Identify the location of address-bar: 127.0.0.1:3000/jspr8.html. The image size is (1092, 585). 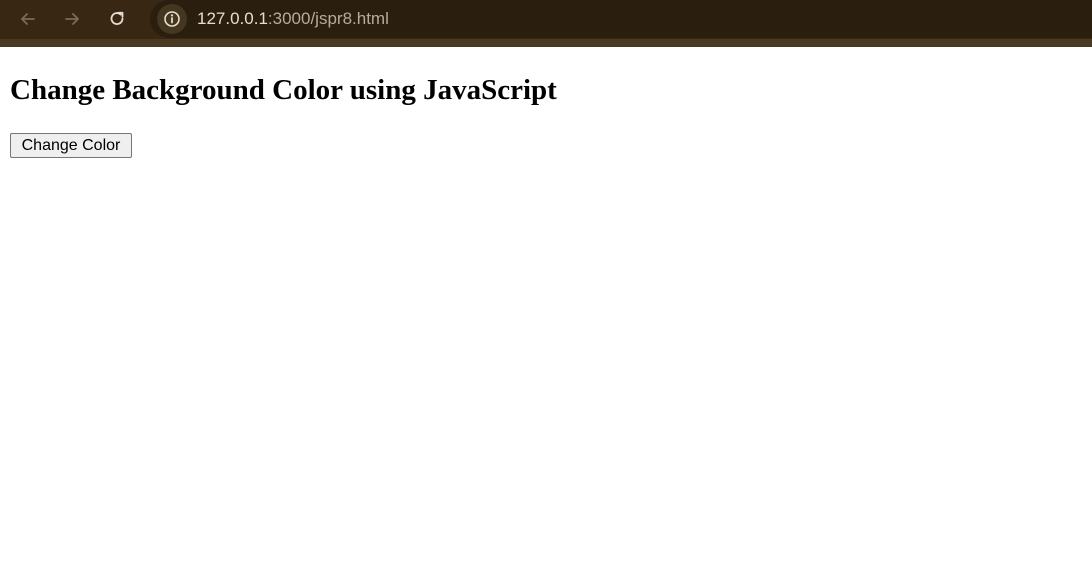
(621, 19).